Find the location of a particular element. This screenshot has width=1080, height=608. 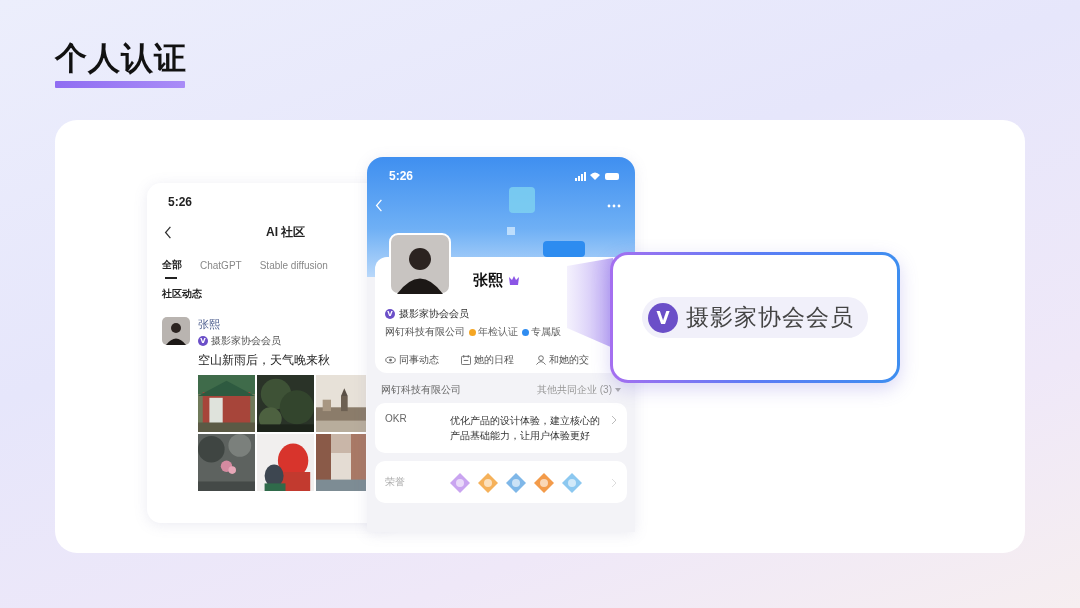

profile-name: 张熙 is located at coordinates (488, 280).